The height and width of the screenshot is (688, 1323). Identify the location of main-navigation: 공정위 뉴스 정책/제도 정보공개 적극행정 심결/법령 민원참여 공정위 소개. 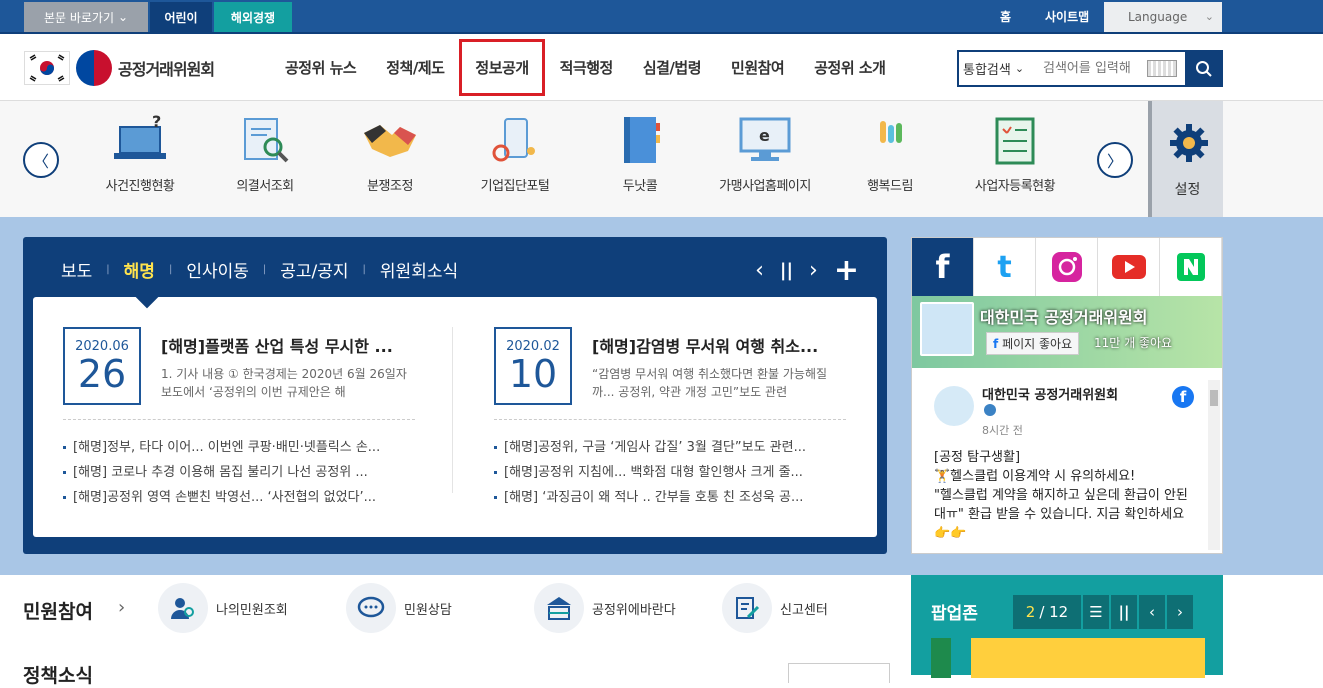
(585, 67).